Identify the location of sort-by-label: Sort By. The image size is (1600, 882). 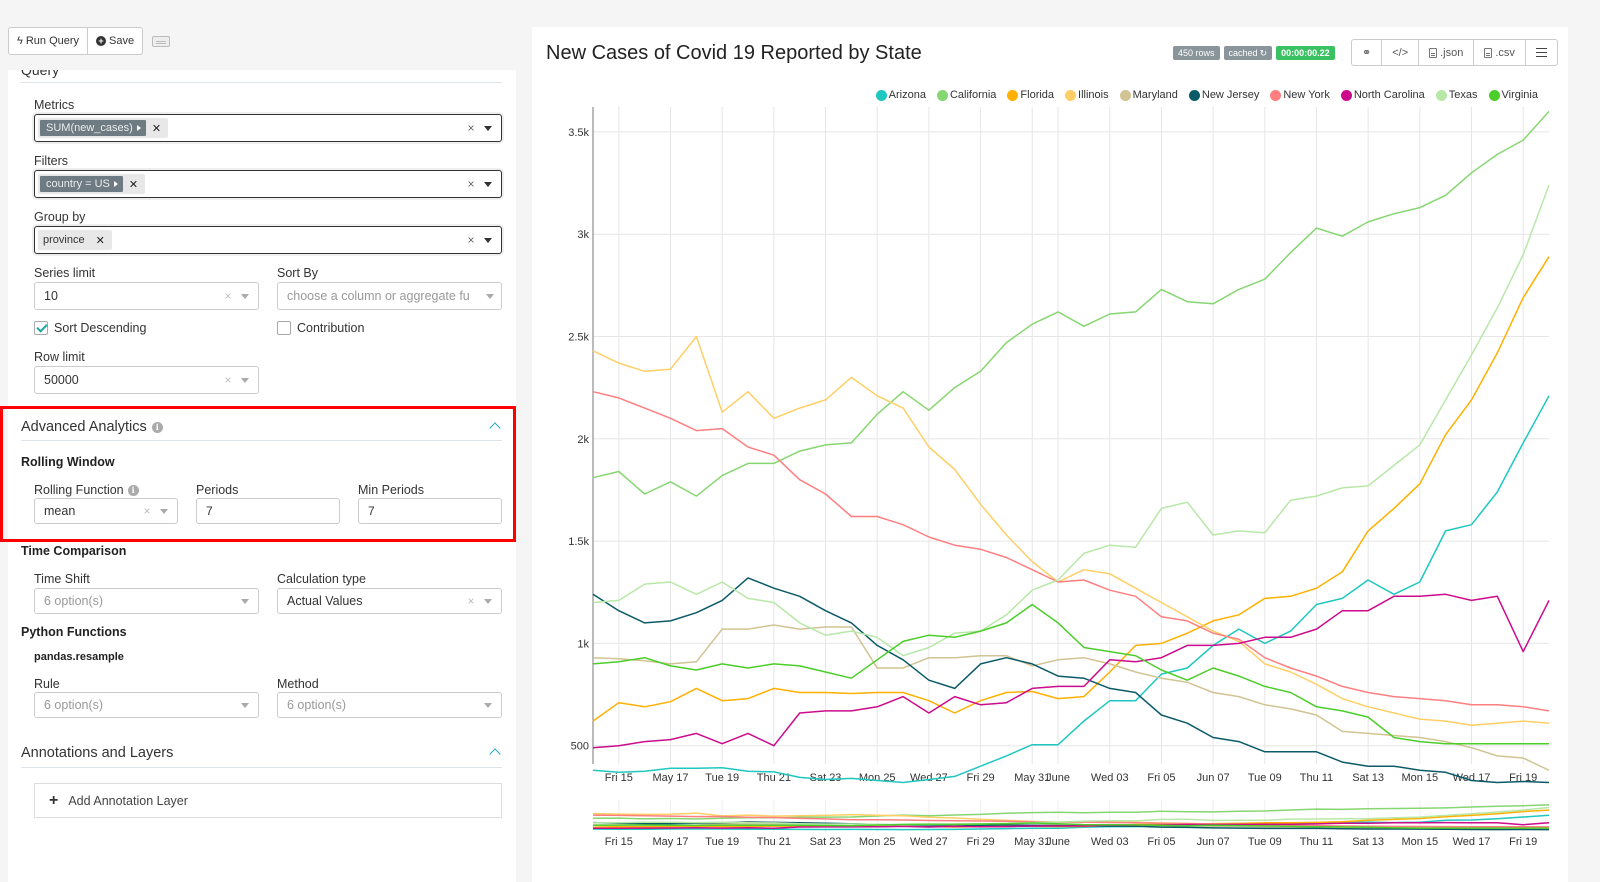
(297, 273).